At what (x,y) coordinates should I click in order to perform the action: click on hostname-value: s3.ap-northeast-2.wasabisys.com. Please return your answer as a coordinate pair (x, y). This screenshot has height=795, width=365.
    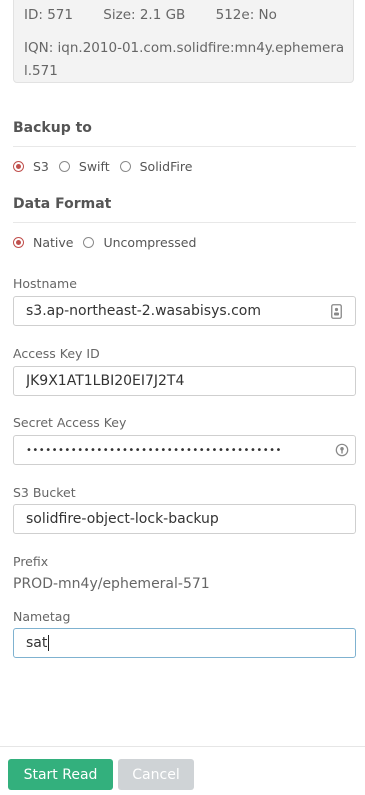
    Looking at the image, I should click on (144, 311).